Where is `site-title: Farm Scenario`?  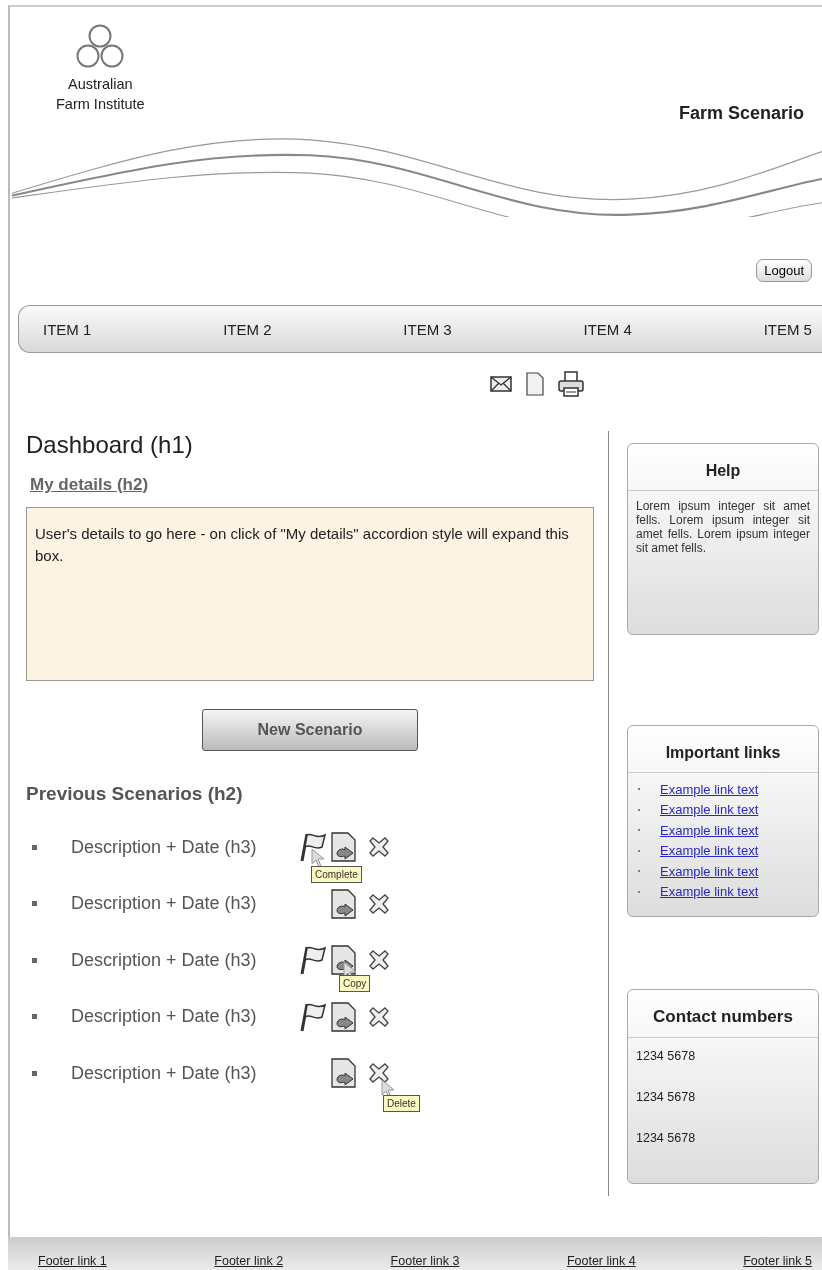
site-title: Farm Scenario is located at coordinates (741, 113).